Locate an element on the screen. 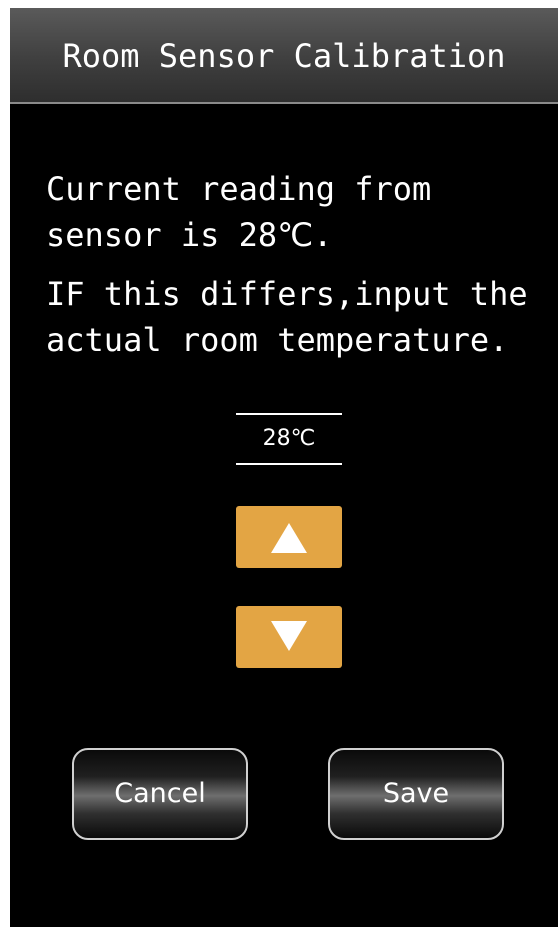  cancel-button: Cancel is located at coordinates (160, 794).